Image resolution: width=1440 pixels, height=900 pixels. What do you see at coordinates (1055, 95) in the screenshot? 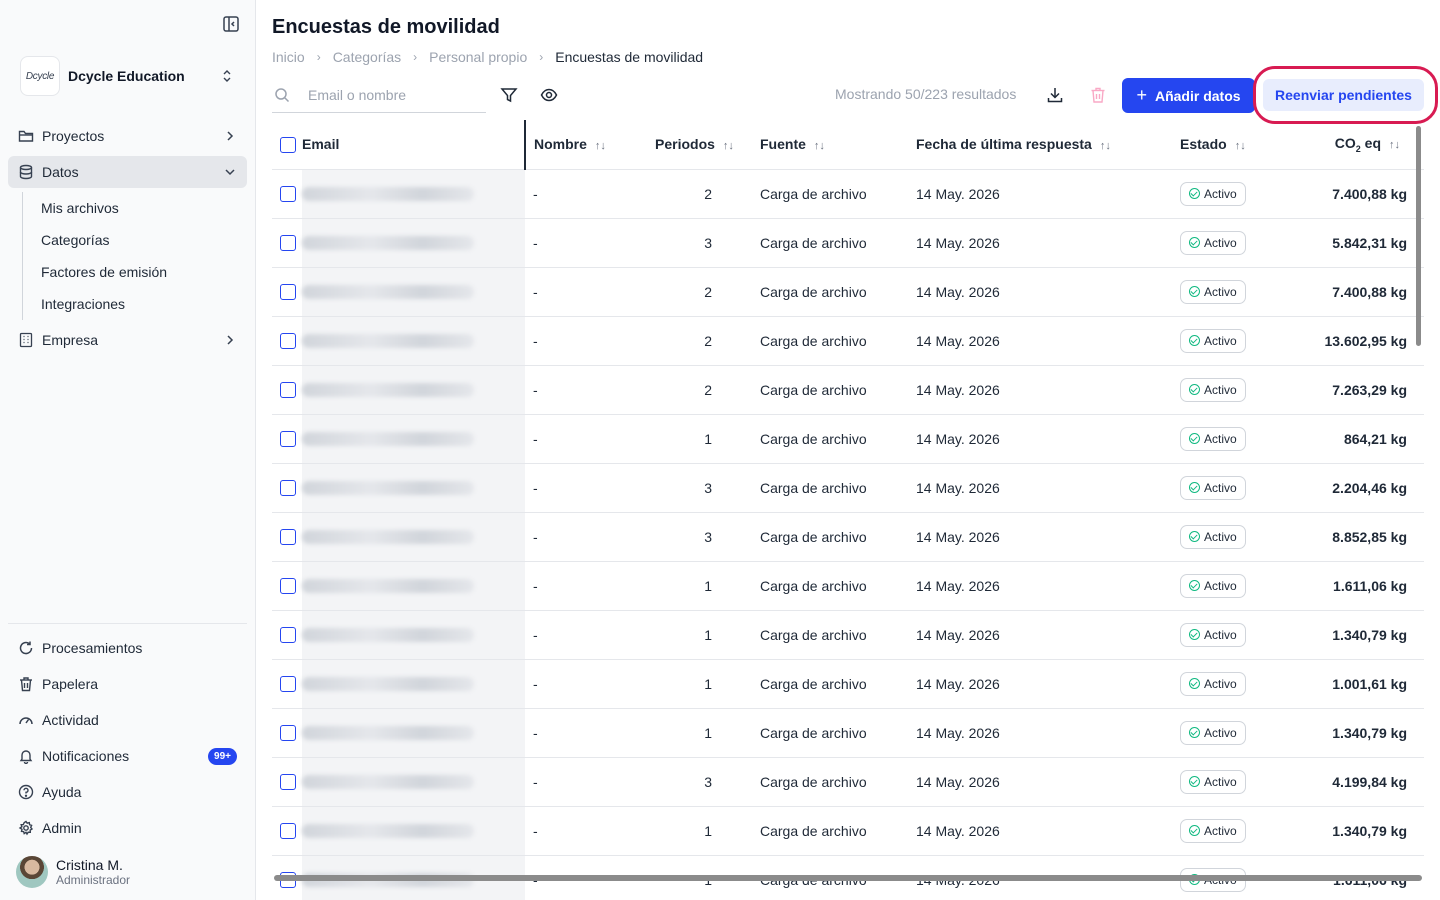
I see `download-icon` at bounding box center [1055, 95].